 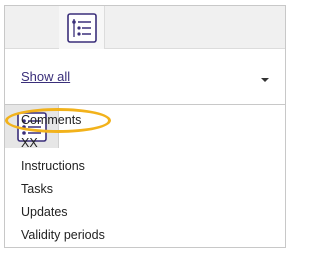 What do you see at coordinates (63, 235) in the screenshot?
I see `list-item-validity-periods: Validity periods` at bounding box center [63, 235].